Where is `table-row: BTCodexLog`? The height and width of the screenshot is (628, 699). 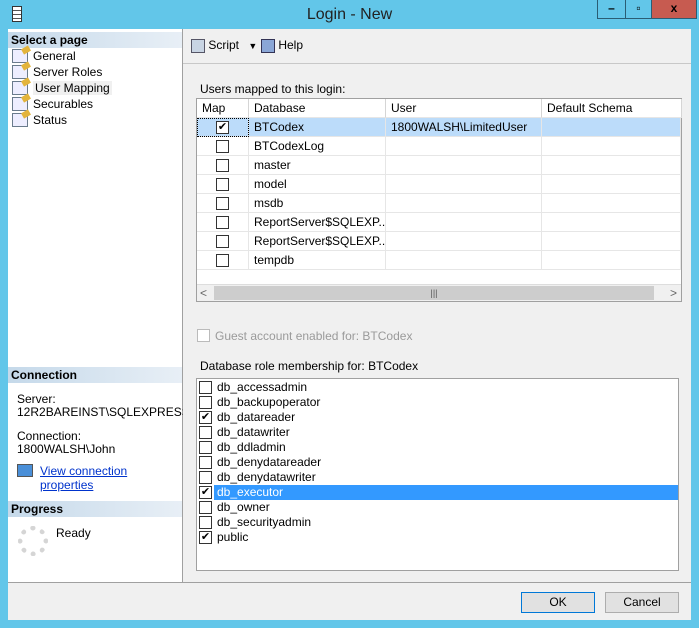 table-row: BTCodexLog is located at coordinates (439, 146).